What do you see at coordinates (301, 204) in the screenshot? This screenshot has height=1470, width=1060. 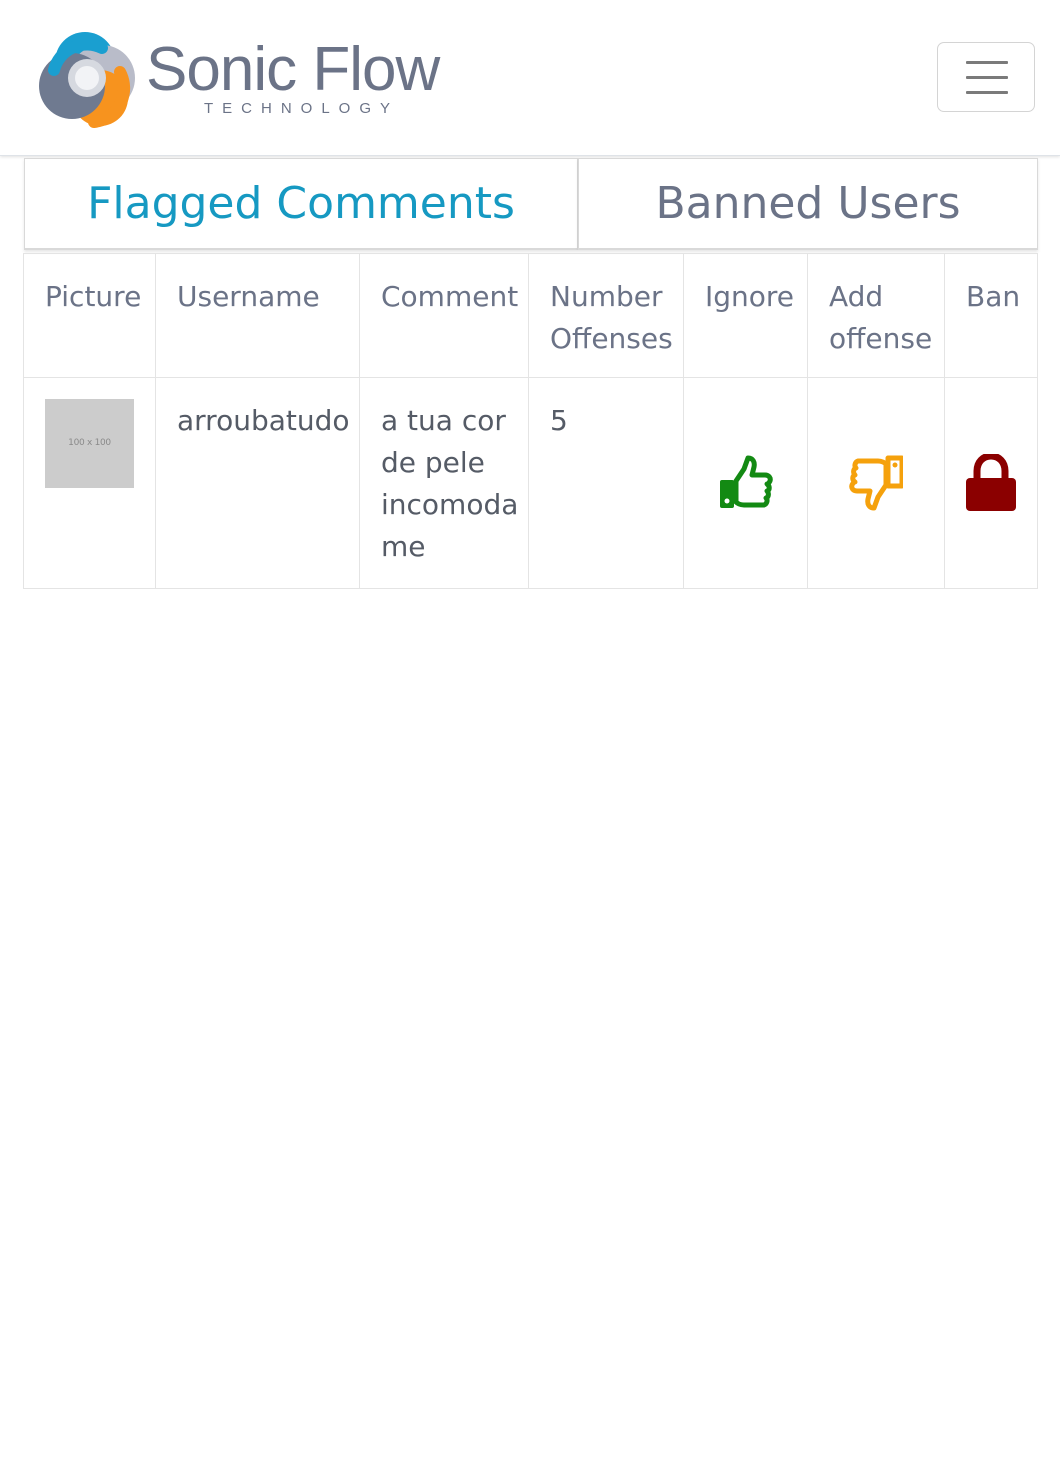 I see `tab-flagged-comments: Flagged Comments` at bounding box center [301, 204].